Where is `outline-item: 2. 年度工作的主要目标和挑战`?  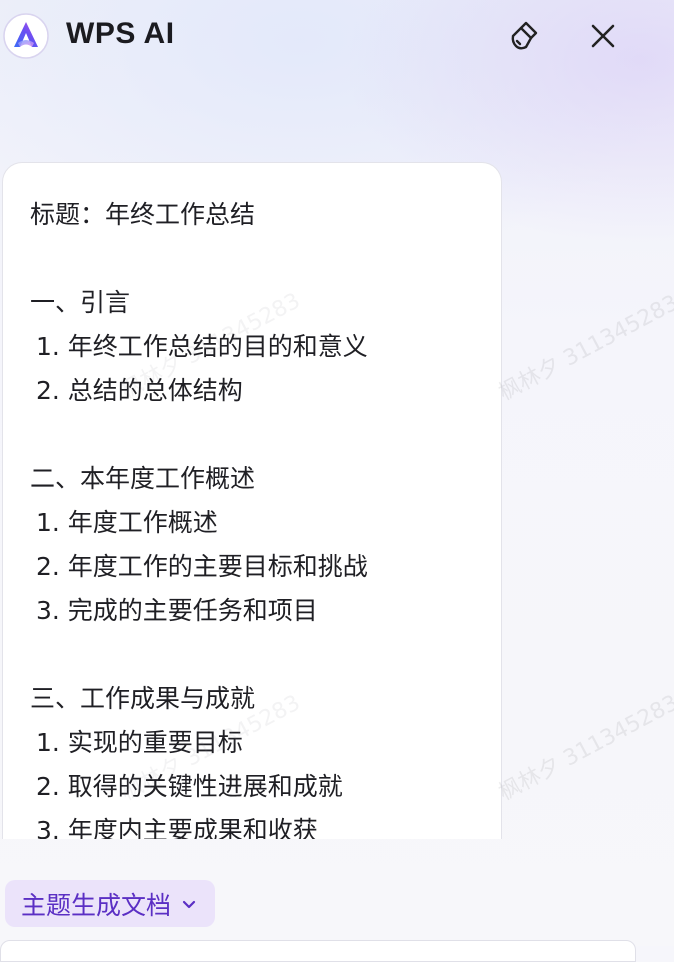
outline-item: 2. 年度工作的主要目标和挑战 is located at coordinates (202, 566).